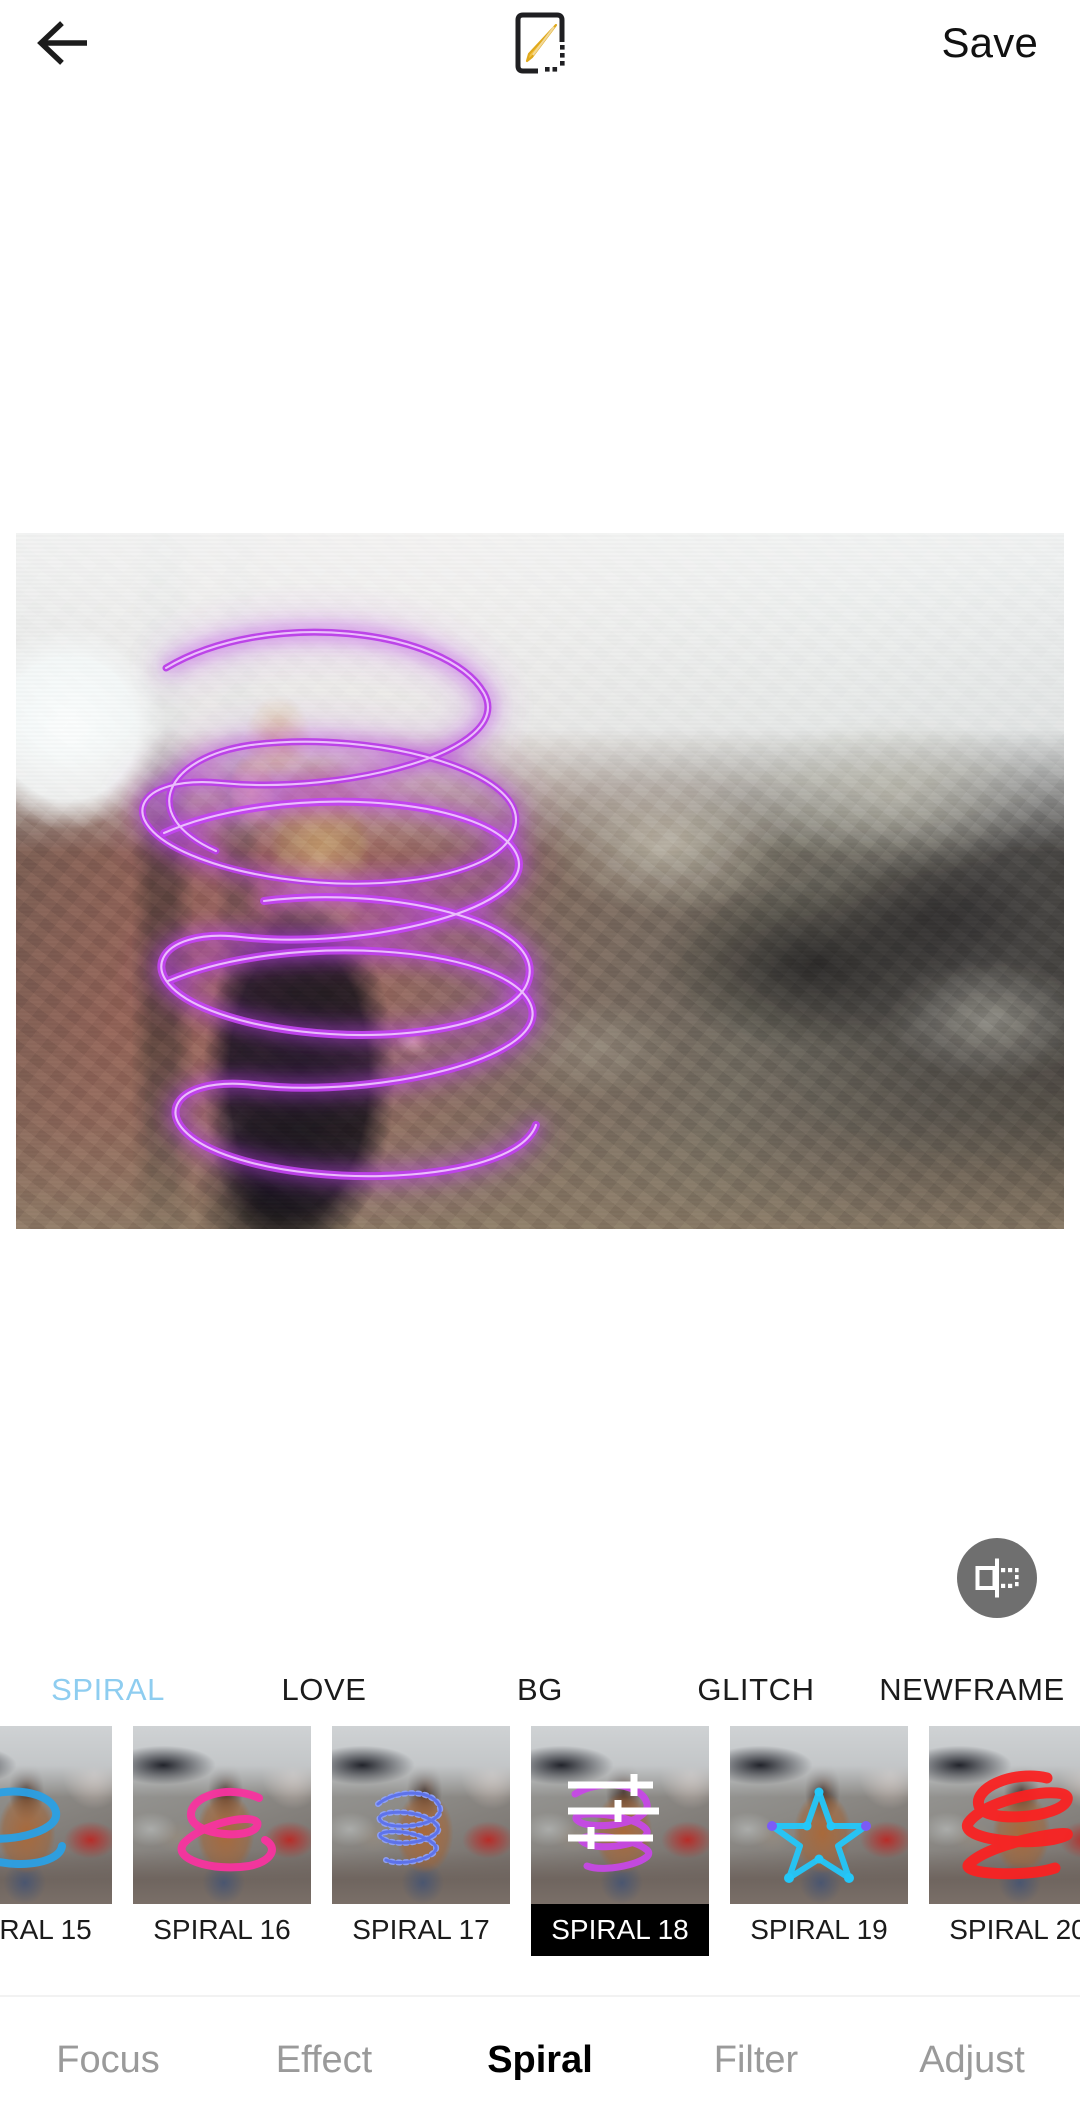 This screenshot has width=1080, height=2123. What do you see at coordinates (62, 43) in the screenshot?
I see `back-arrow-icon` at bounding box center [62, 43].